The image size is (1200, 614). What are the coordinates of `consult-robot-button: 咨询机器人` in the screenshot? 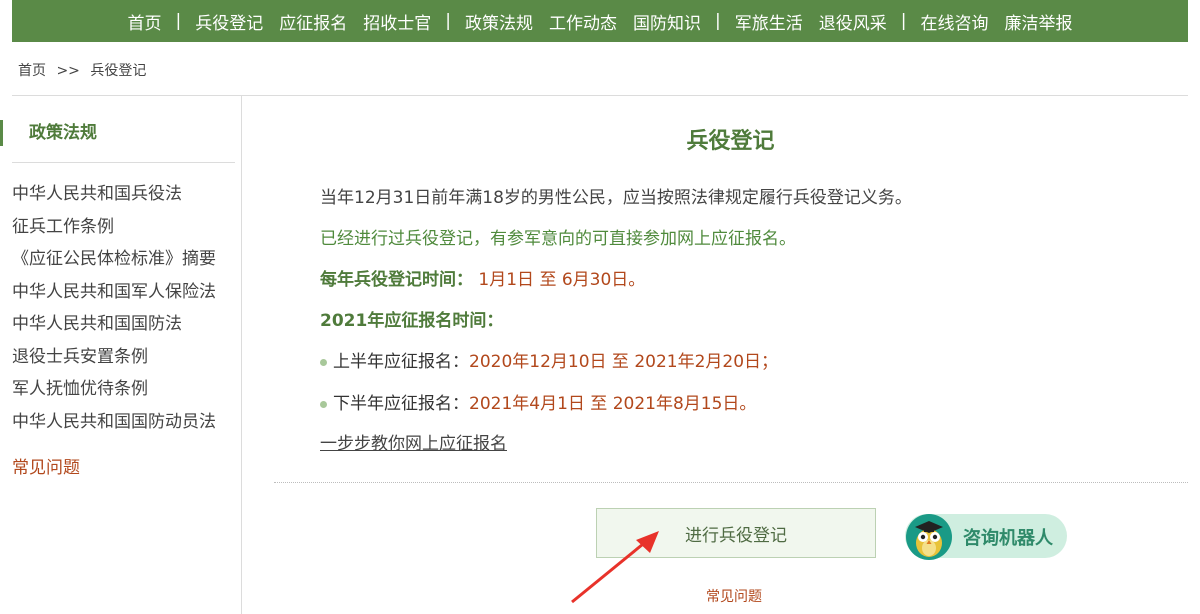 It's located at (986, 537).